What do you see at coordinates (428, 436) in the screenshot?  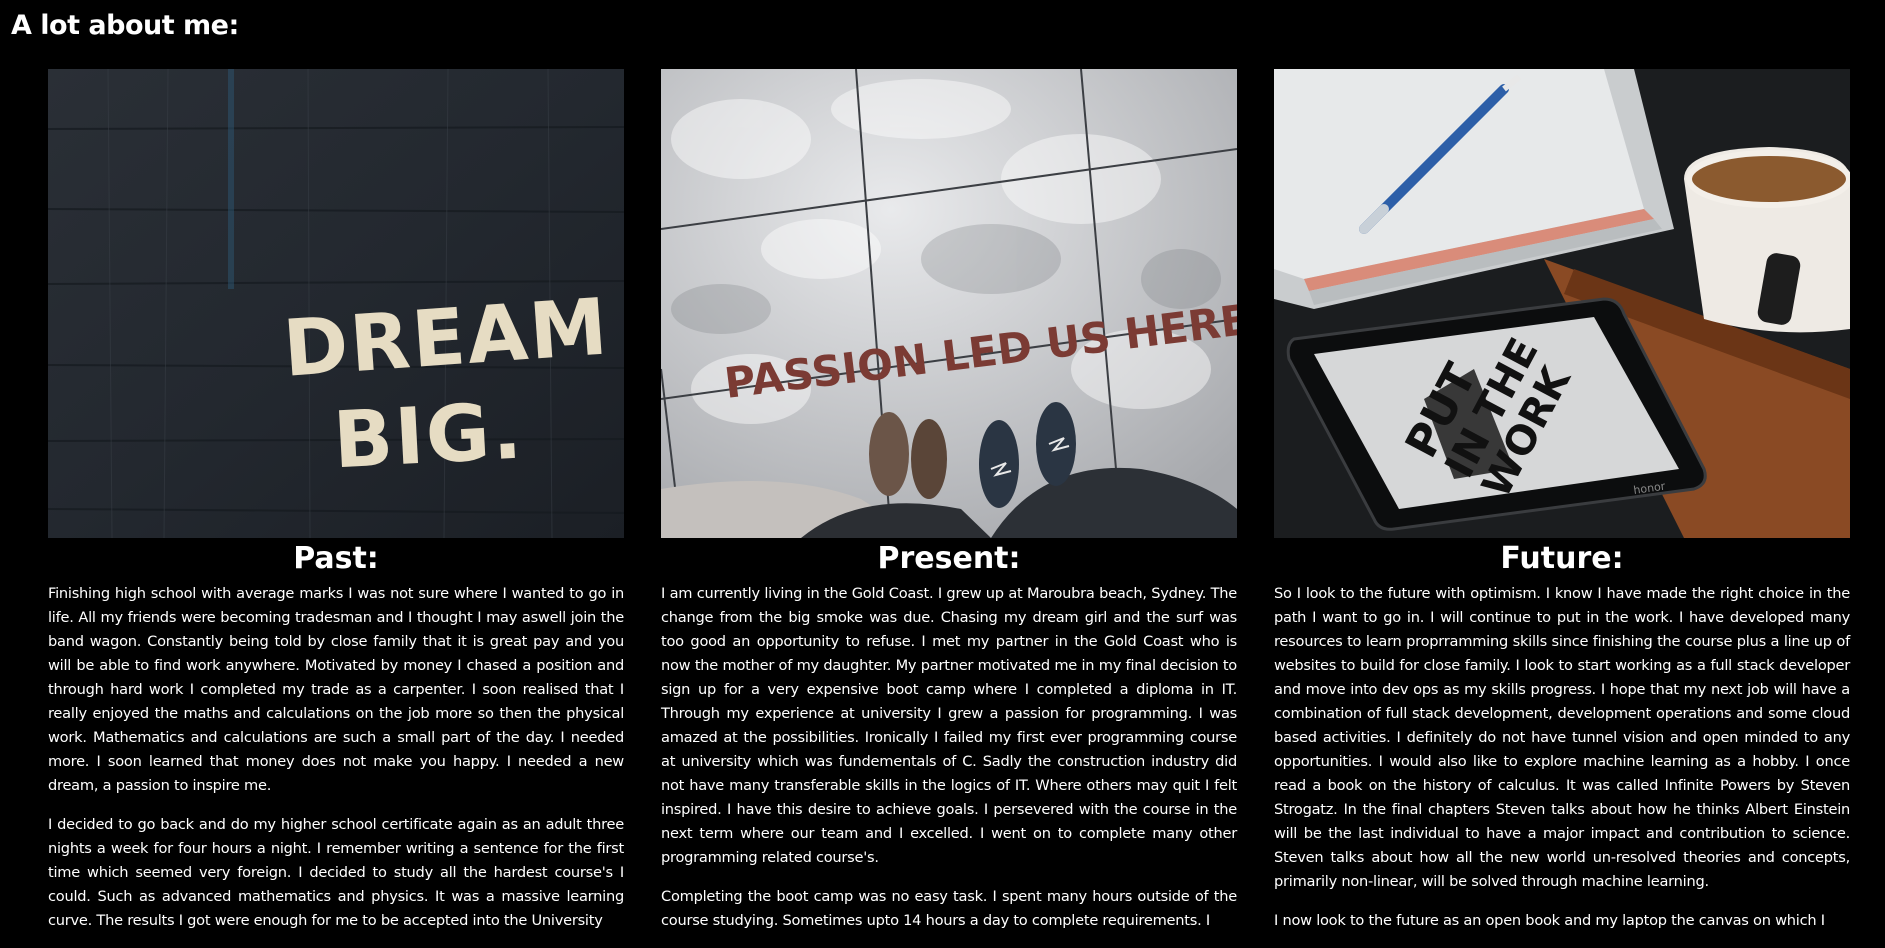 I see `big-text: BIG.` at bounding box center [428, 436].